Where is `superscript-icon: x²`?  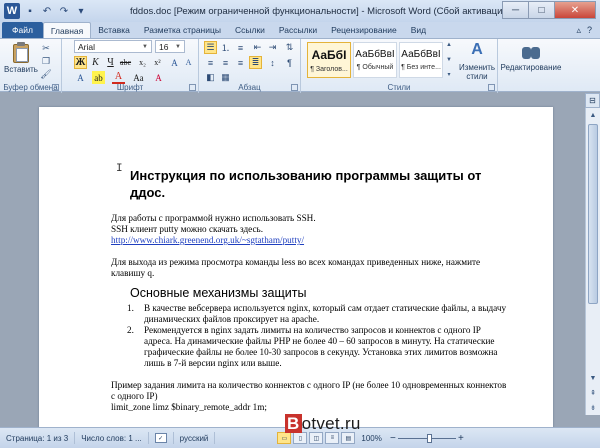 superscript-icon: x² is located at coordinates (157, 62).